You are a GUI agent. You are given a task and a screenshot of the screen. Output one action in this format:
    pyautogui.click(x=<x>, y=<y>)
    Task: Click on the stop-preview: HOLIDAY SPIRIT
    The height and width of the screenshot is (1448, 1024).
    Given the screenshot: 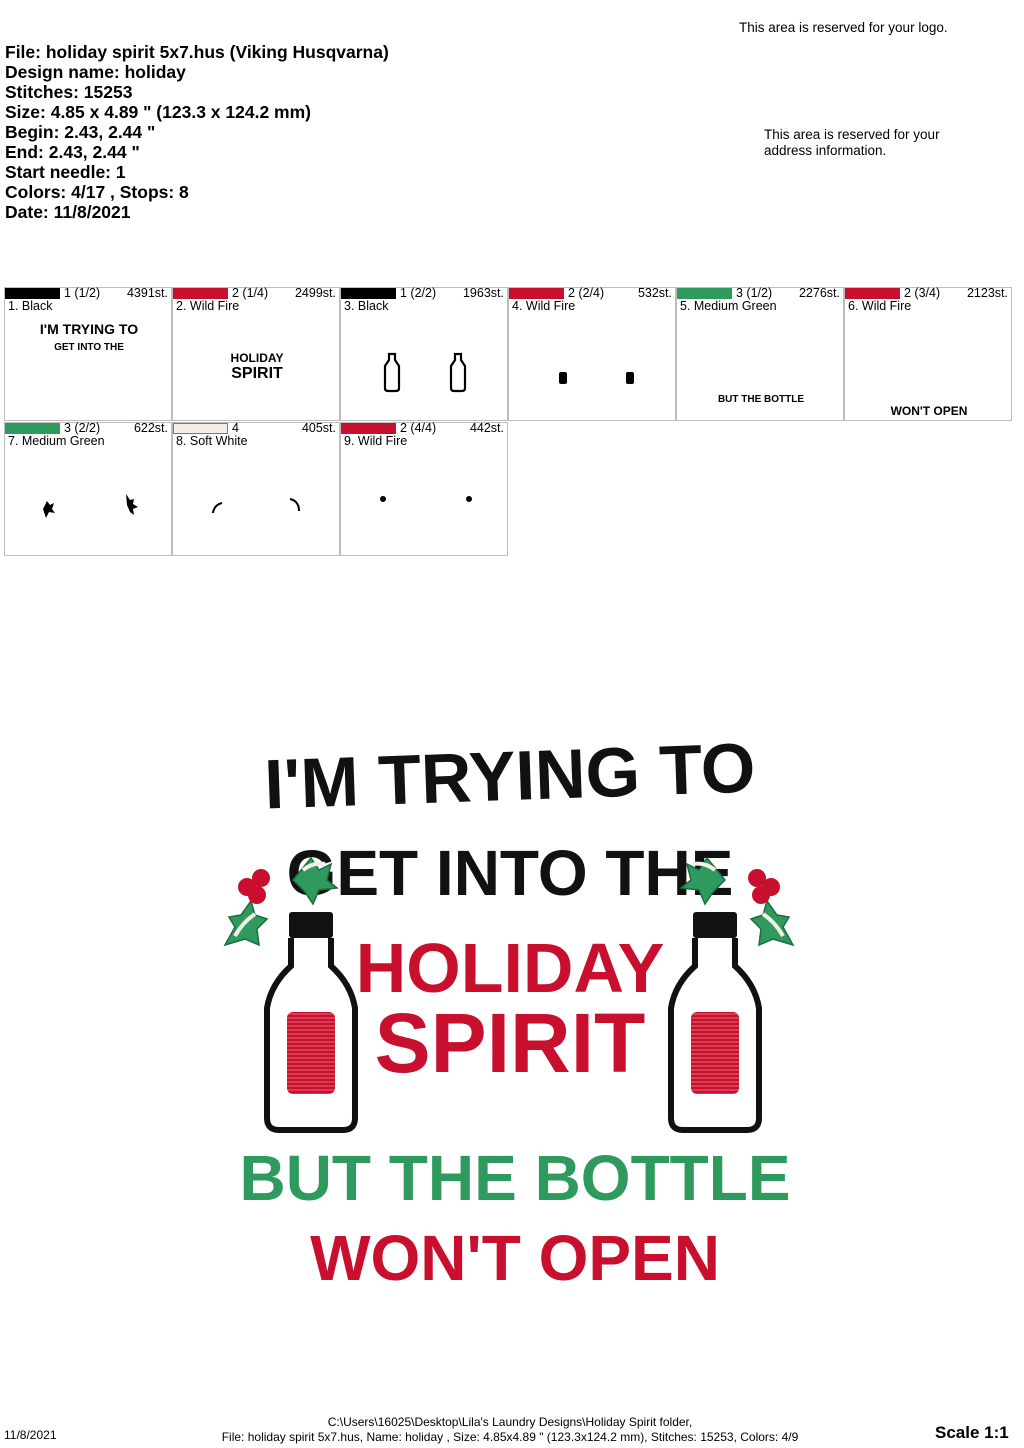 What is the action you would take?
    pyautogui.click(x=257, y=366)
    